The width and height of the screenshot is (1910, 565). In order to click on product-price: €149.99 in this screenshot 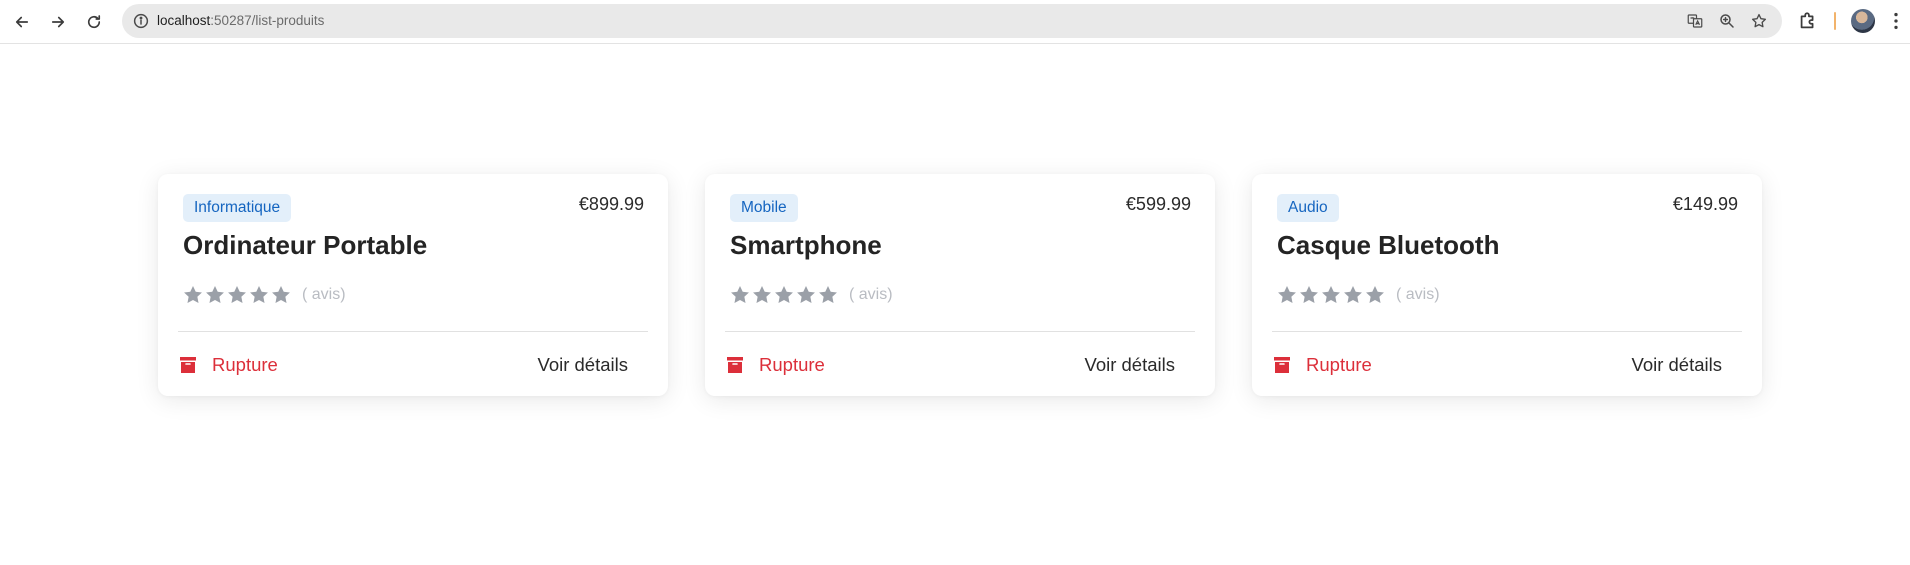, I will do `click(1705, 204)`.